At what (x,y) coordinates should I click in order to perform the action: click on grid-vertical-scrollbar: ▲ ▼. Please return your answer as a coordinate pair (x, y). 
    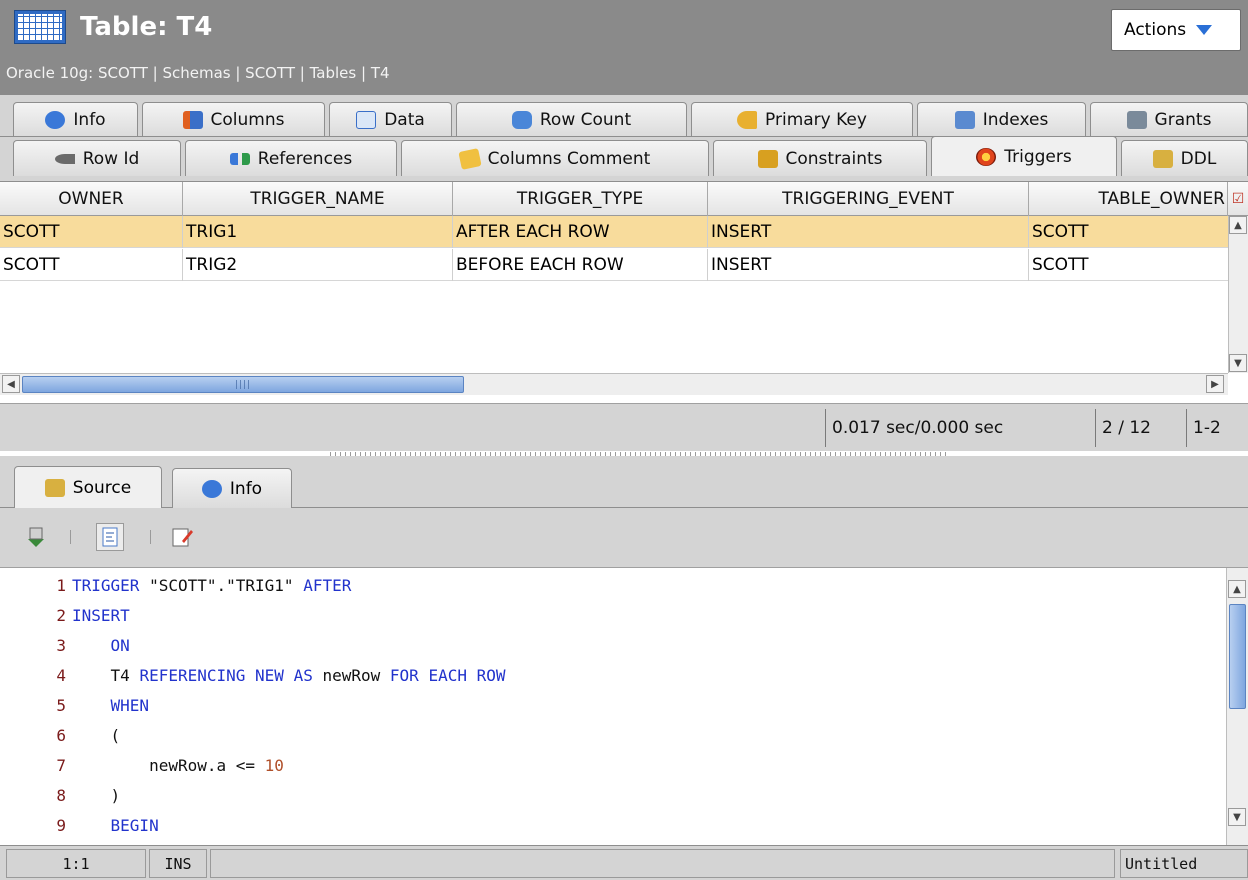
    Looking at the image, I should click on (1238, 294).